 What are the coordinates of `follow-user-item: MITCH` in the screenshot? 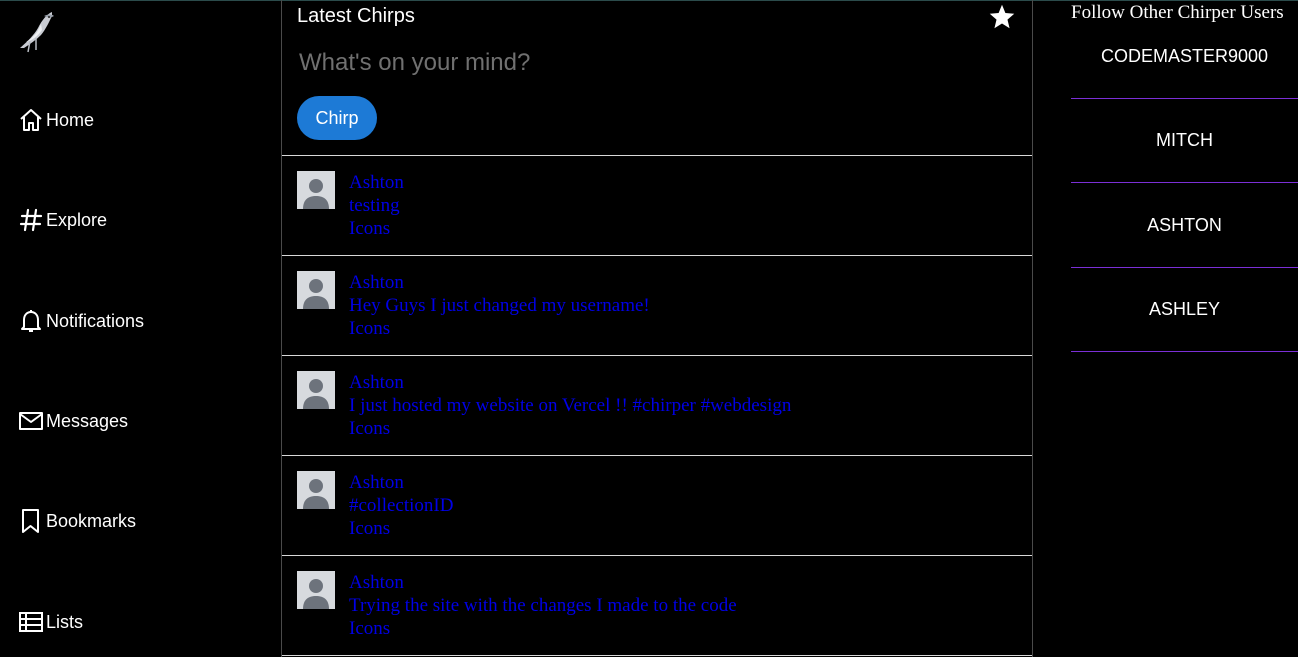 It's located at (1184, 140).